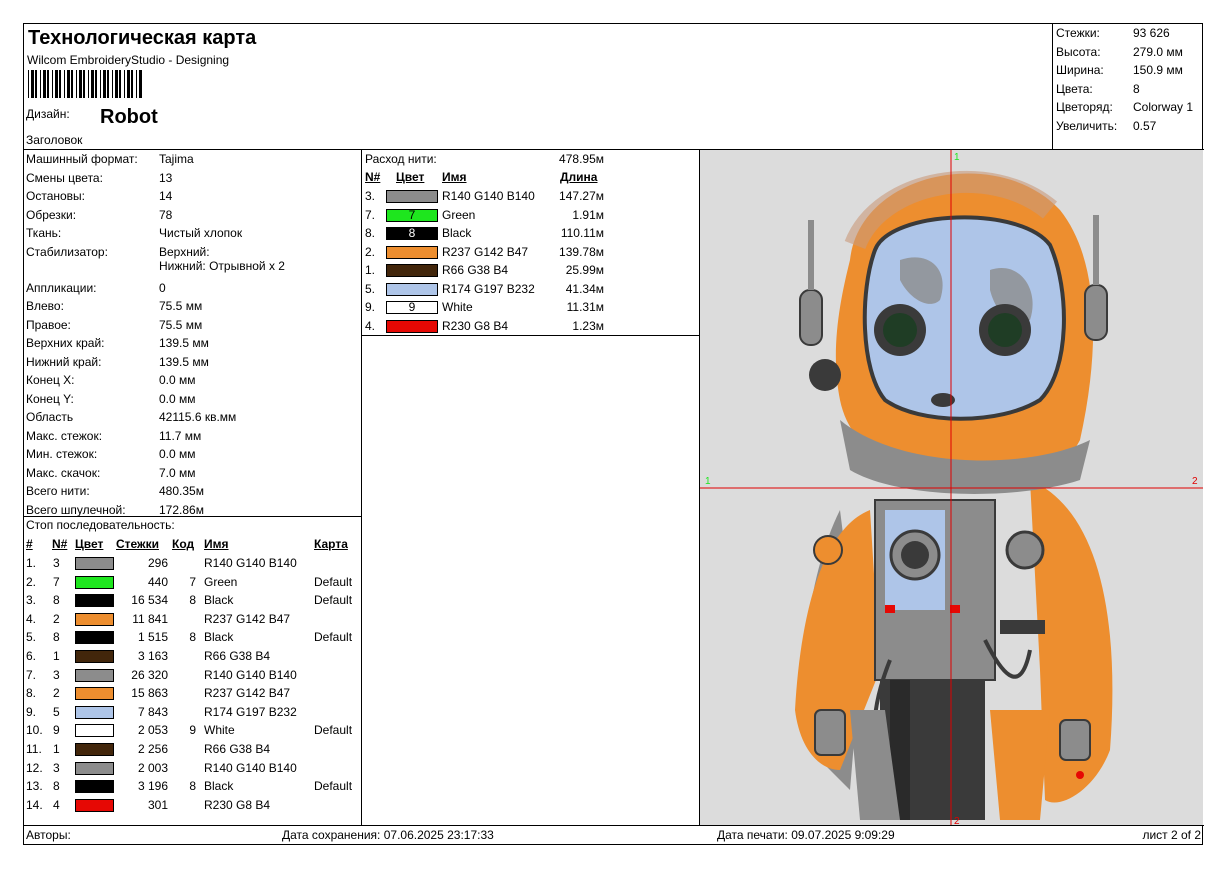 The image size is (1226, 870). Describe the element at coordinates (176, 159) in the screenshot. I see `param-value: Tajima` at that location.